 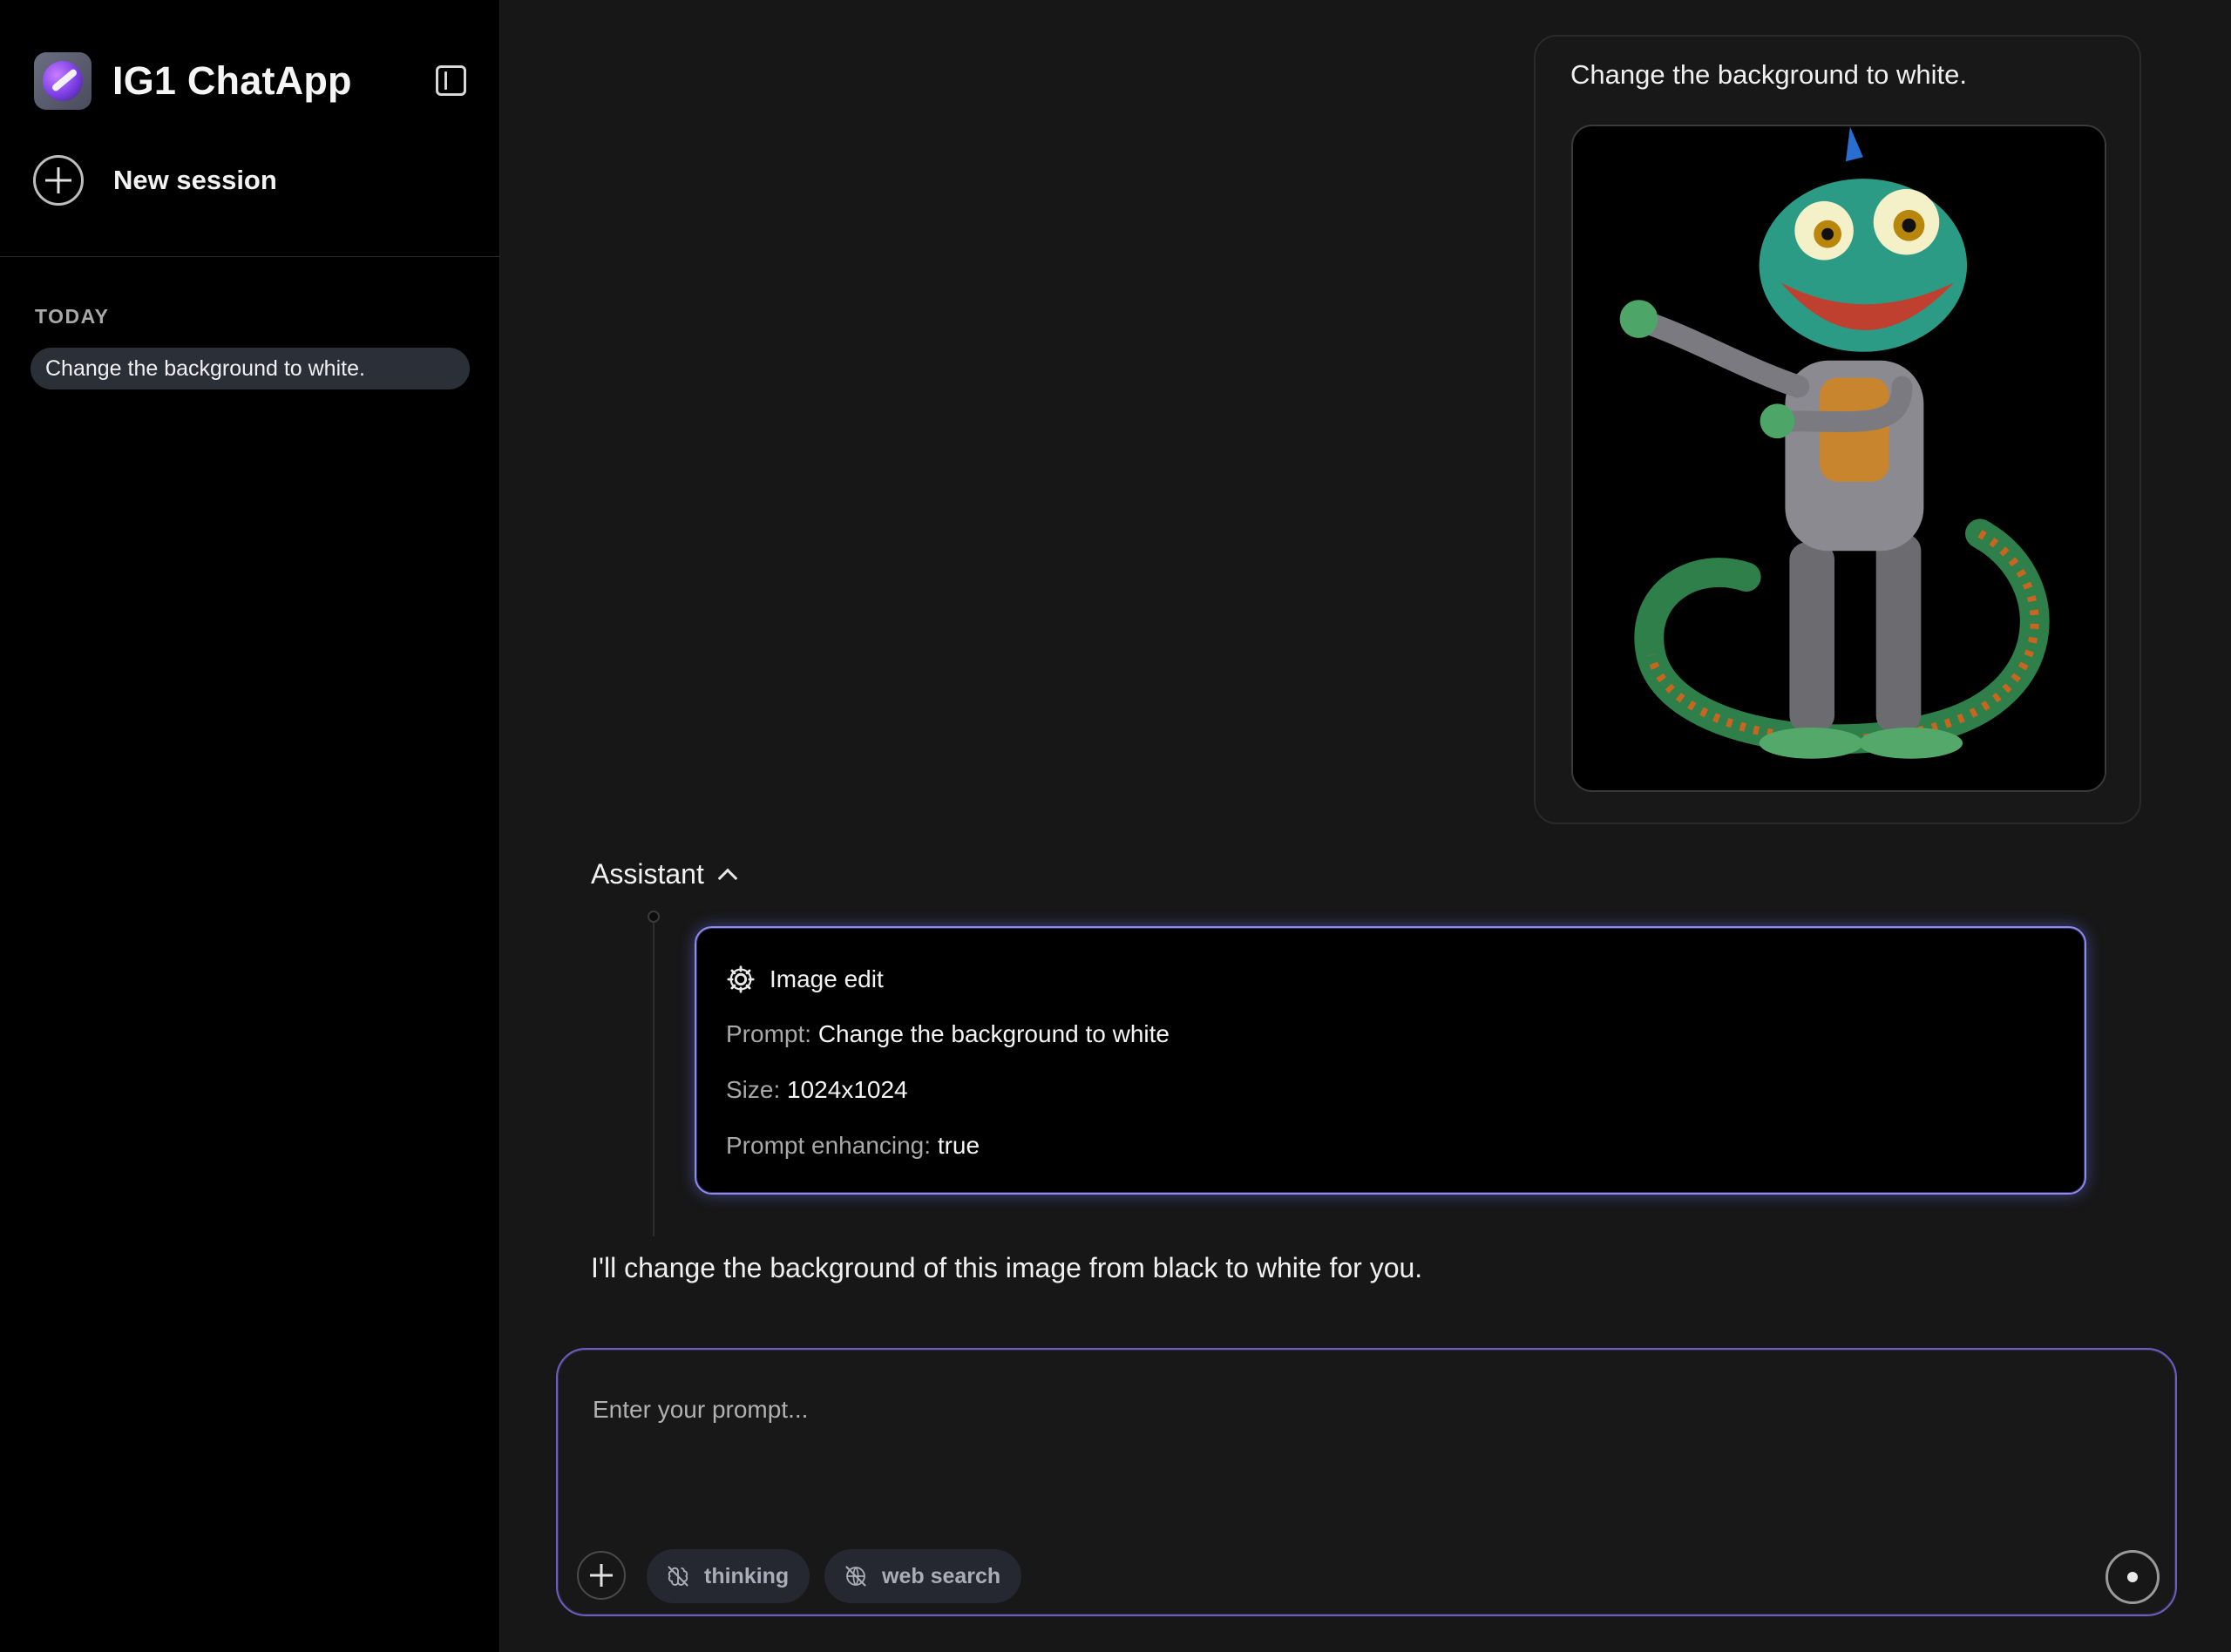 I want to click on tool-param-size: Size: 1024x1024, so click(x=817, y=1090).